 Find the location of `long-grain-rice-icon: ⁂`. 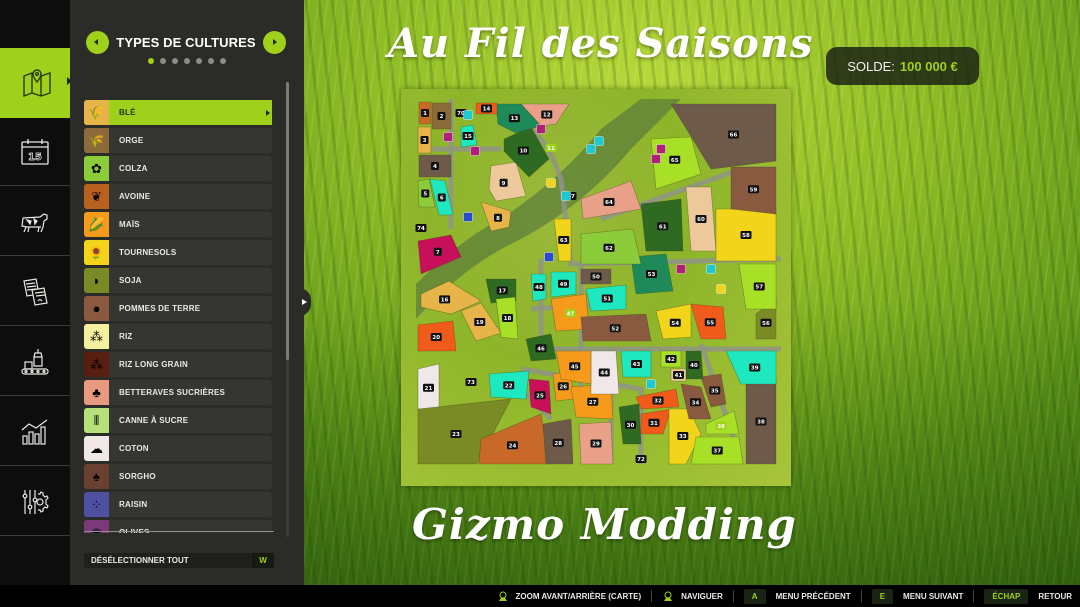

long-grain-rice-icon: ⁂ is located at coordinates (96, 364).